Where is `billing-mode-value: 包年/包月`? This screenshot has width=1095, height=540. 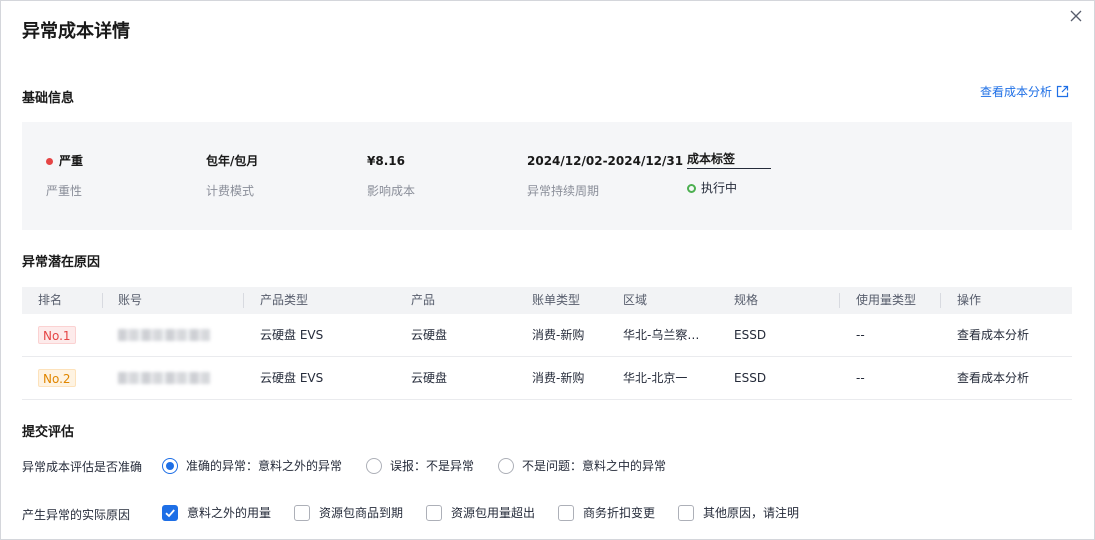
billing-mode-value: 包年/包月 is located at coordinates (232, 161).